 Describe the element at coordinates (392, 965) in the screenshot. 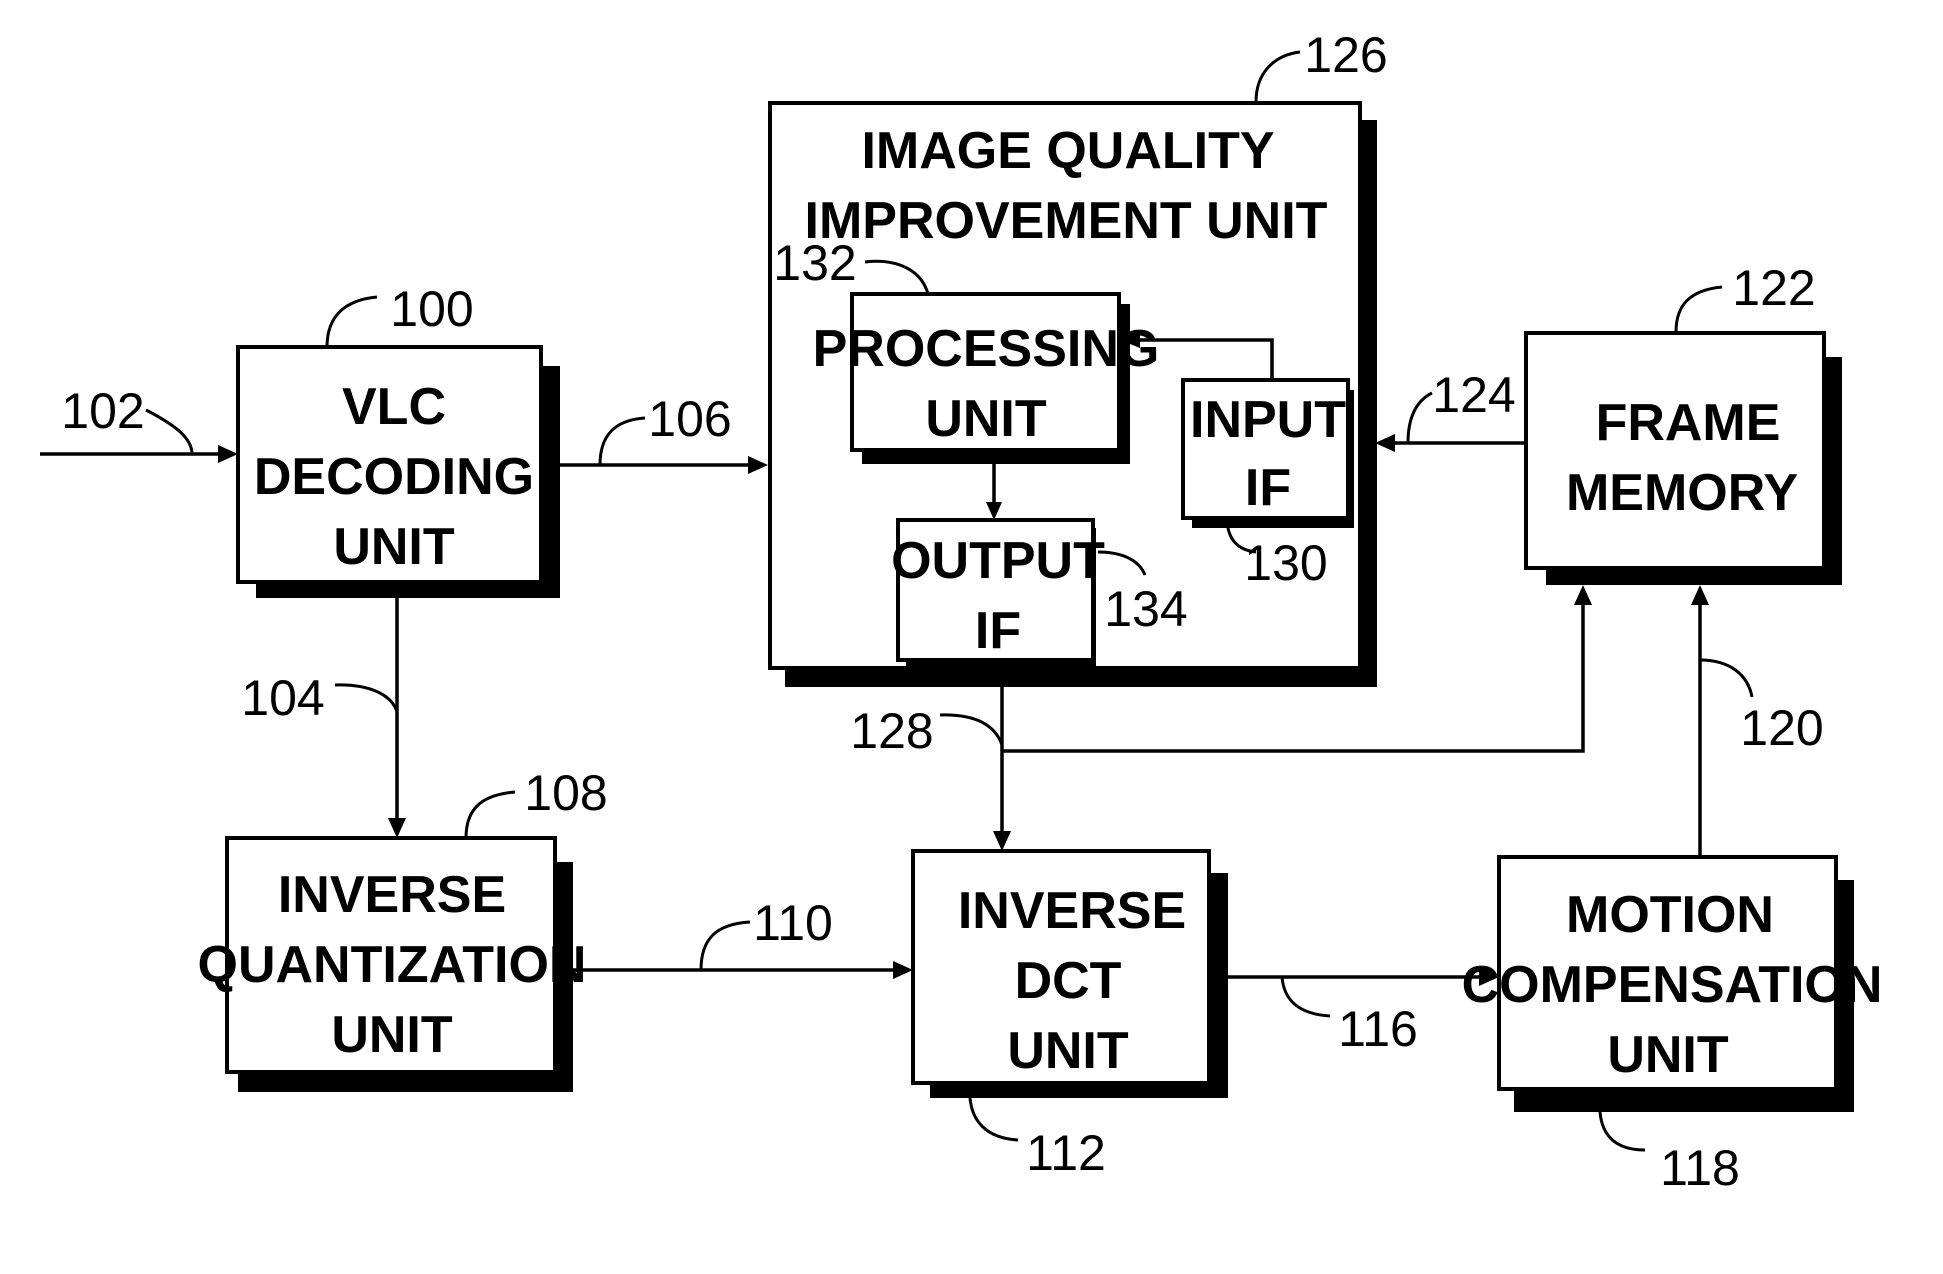

I see `inv-quant-label-line2: QUANTIZATION` at that location.